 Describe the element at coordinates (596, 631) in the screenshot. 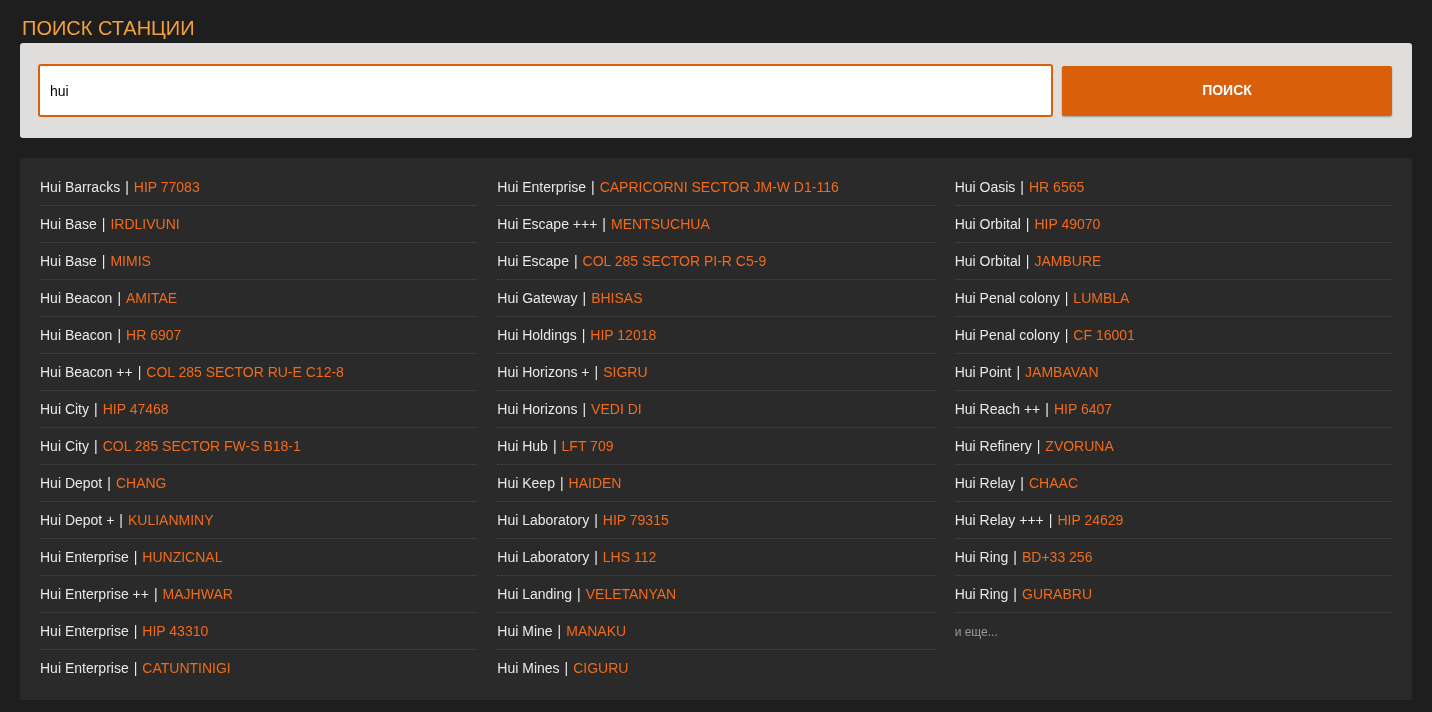

I see `system-link: MANAKU` at that location.